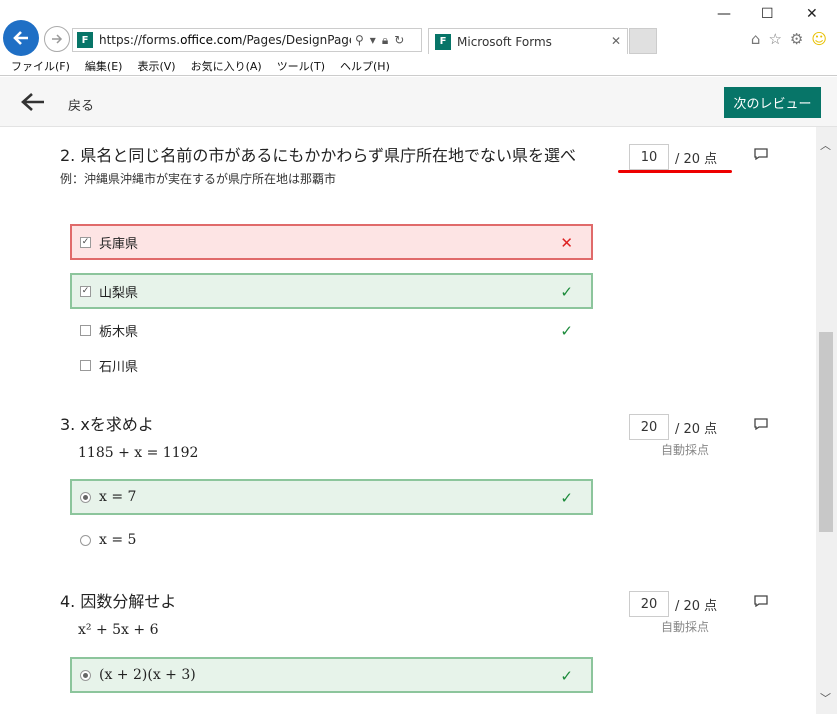 Image resolution: width=837 pixels, height=714 pixels. Describe the element at coordinates (331, 675) in the screenshot. I see `option-row: (x + 2)(x + 3) ✓` at that location.